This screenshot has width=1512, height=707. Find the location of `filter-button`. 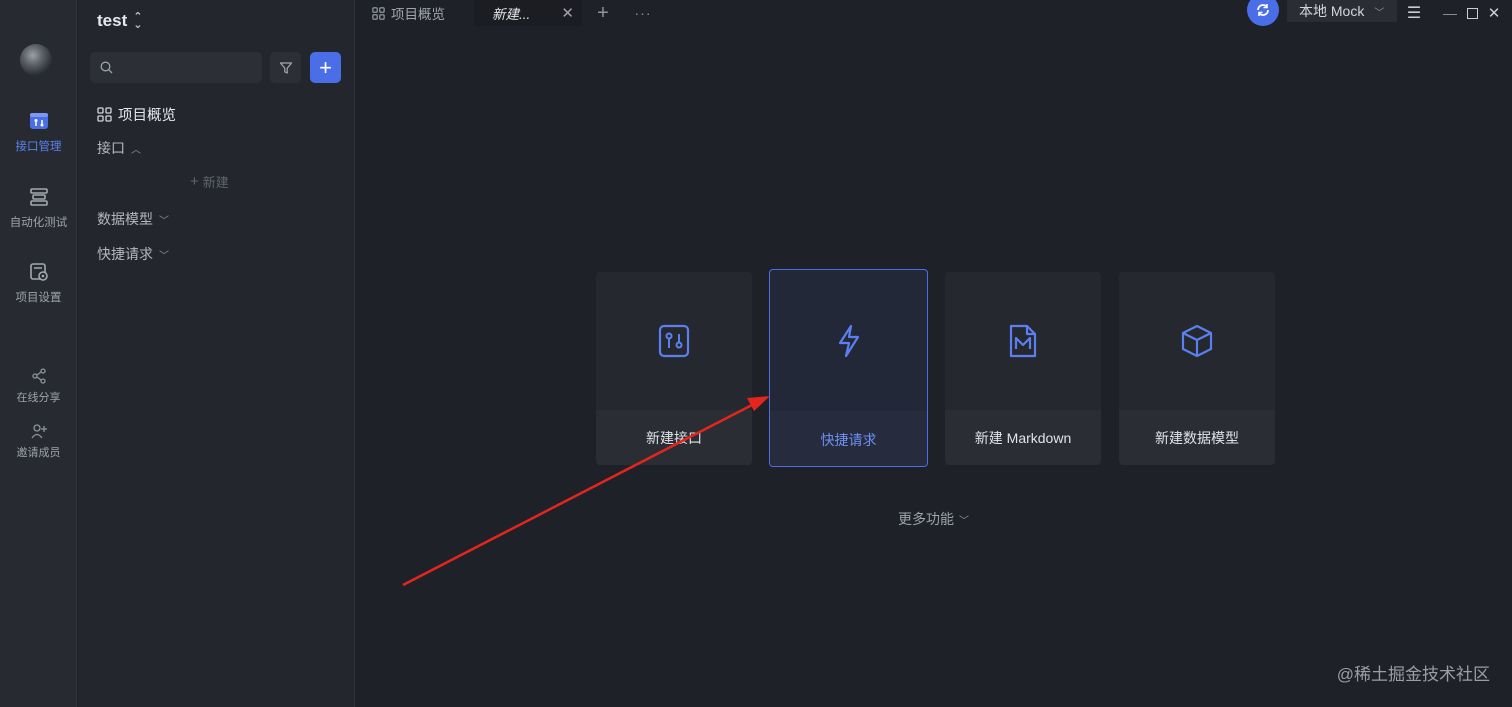

filter-button is located at coordinates (285, 67).